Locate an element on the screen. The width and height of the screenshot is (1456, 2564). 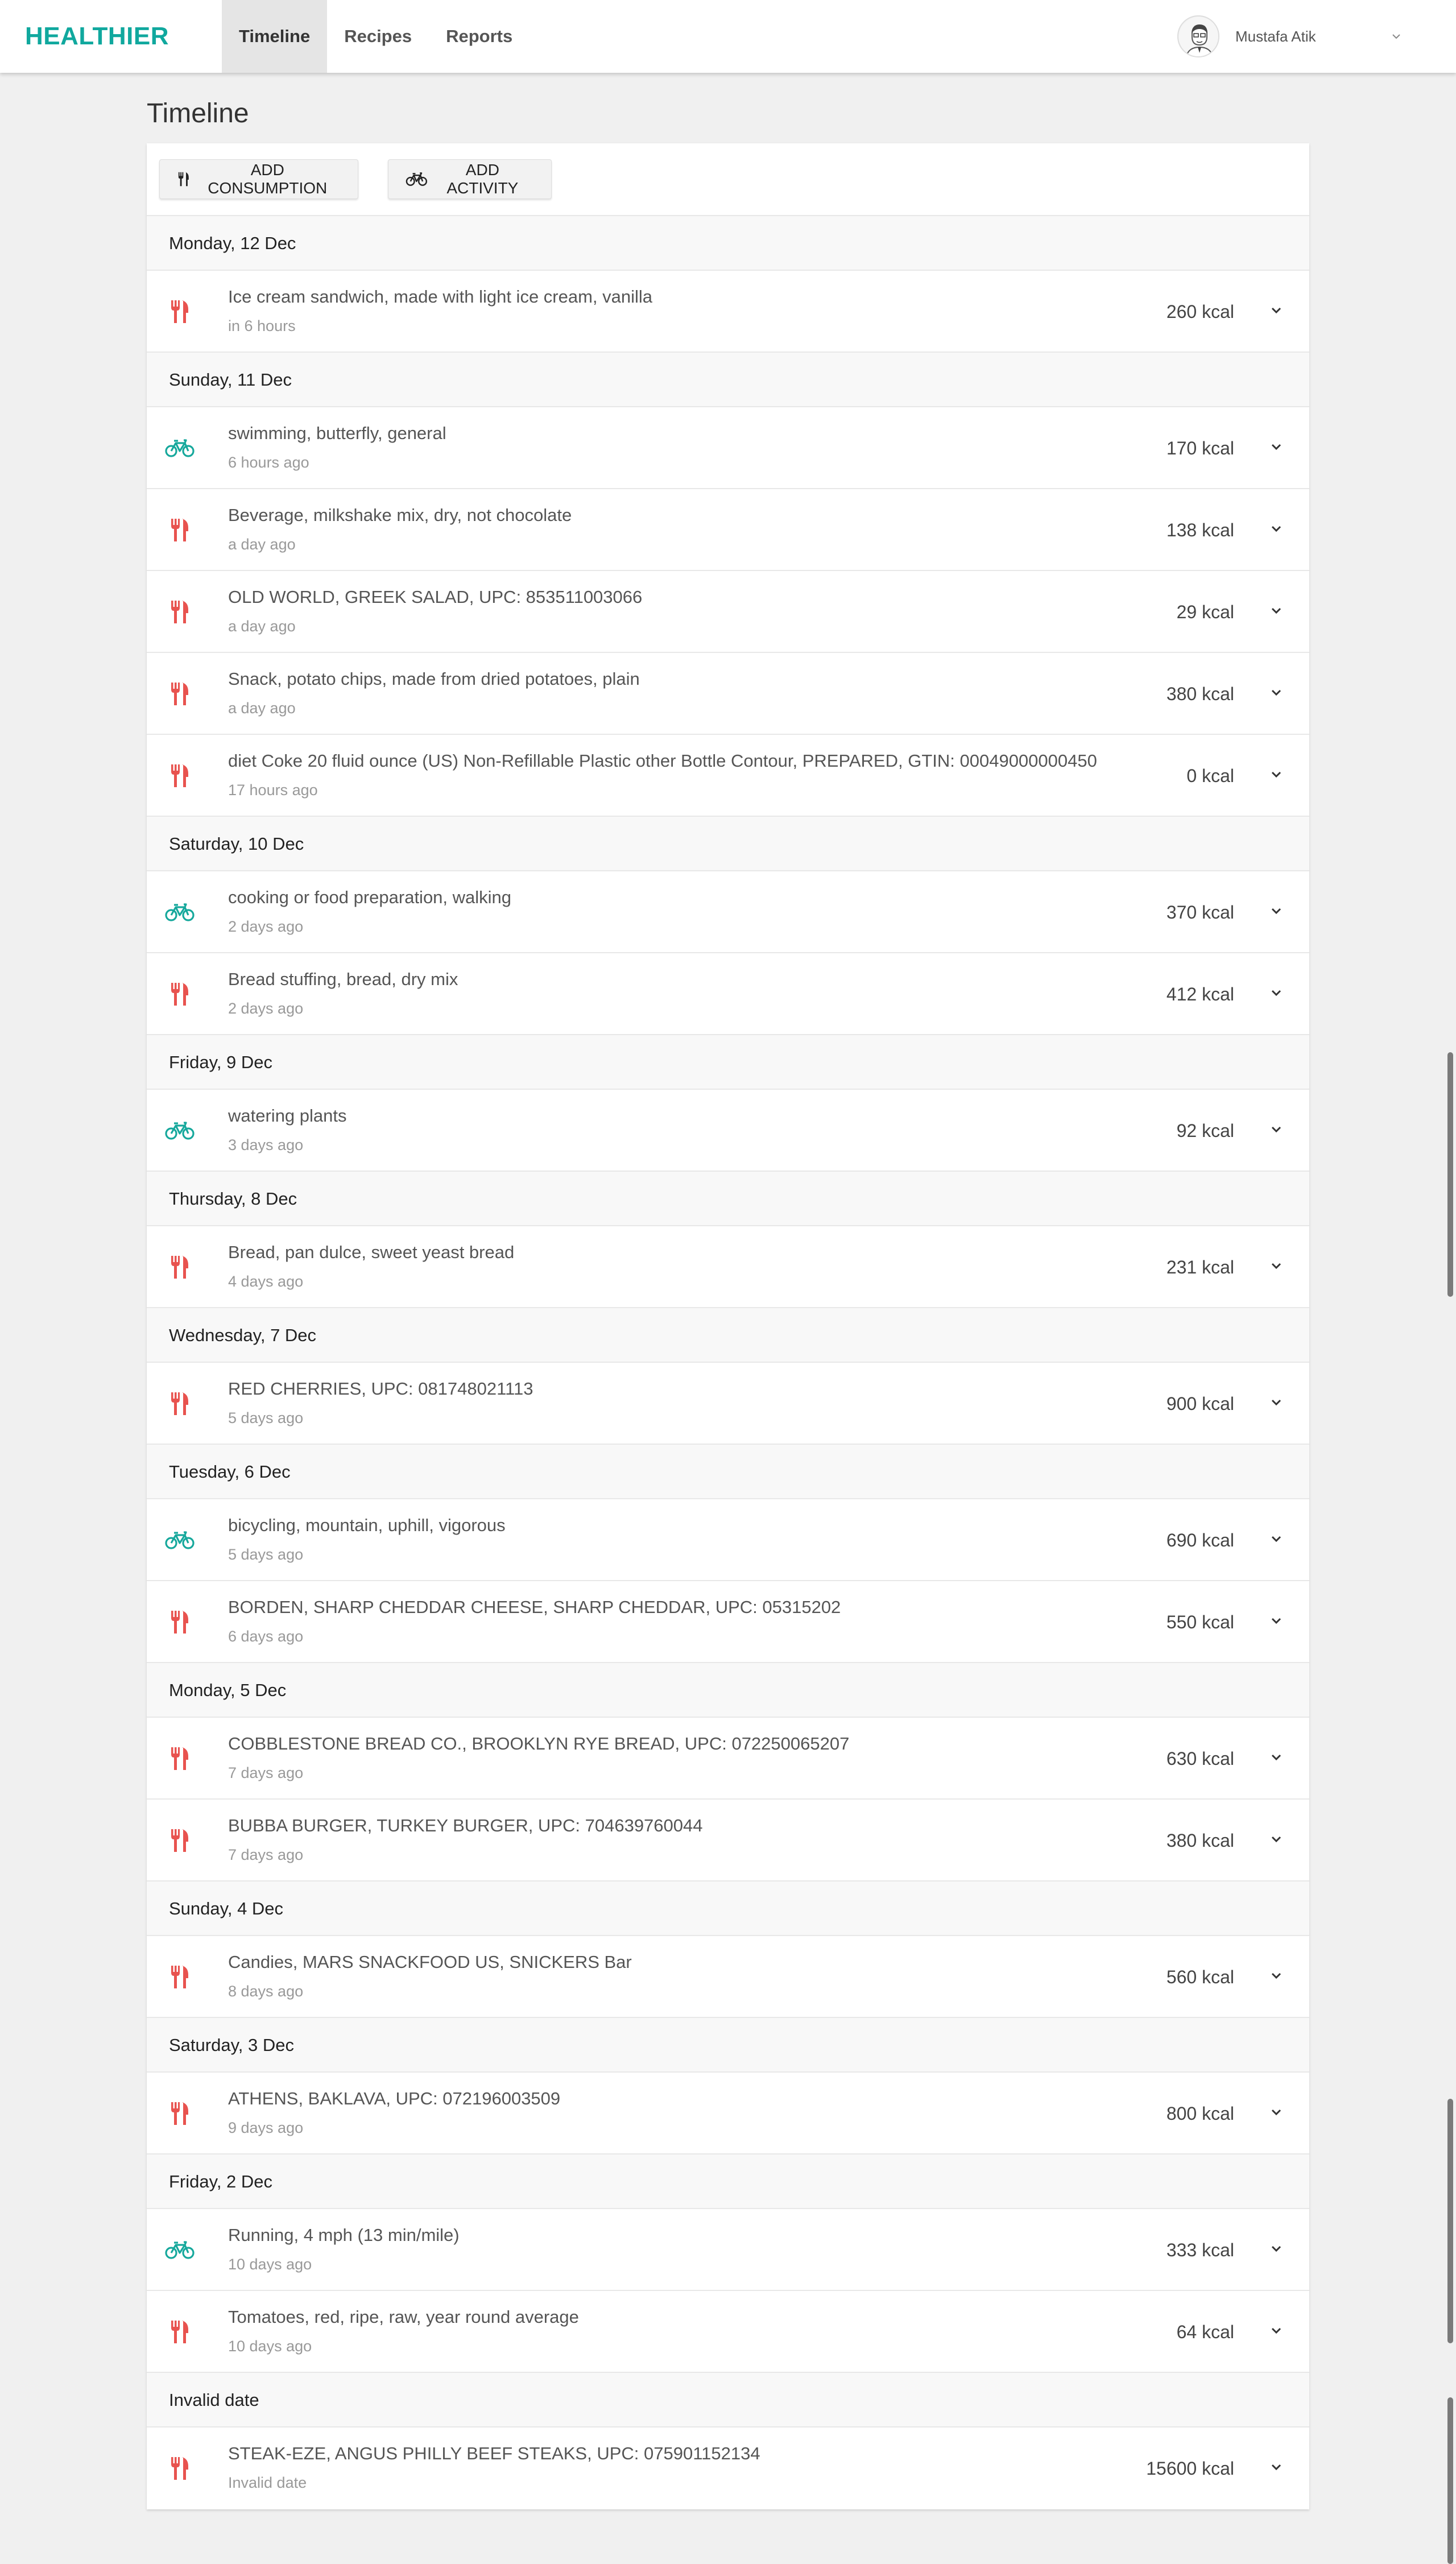
entry-kcal: 333 kcal is located at coordinates (1200, 2250).